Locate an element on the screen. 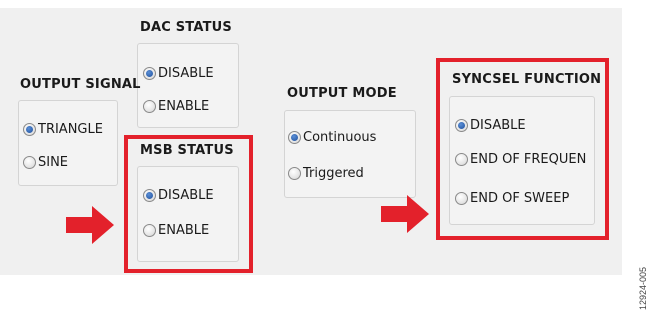  dac-status-group is located at coordinates (188, 85).